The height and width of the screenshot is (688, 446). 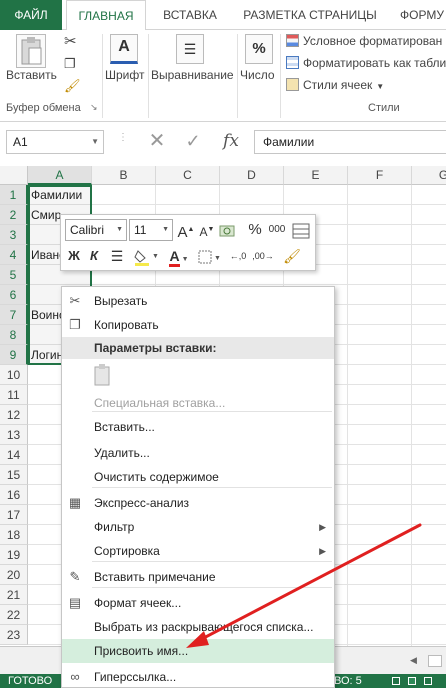 I want to click on row-header-20: 20, so click(x=14, y=575).